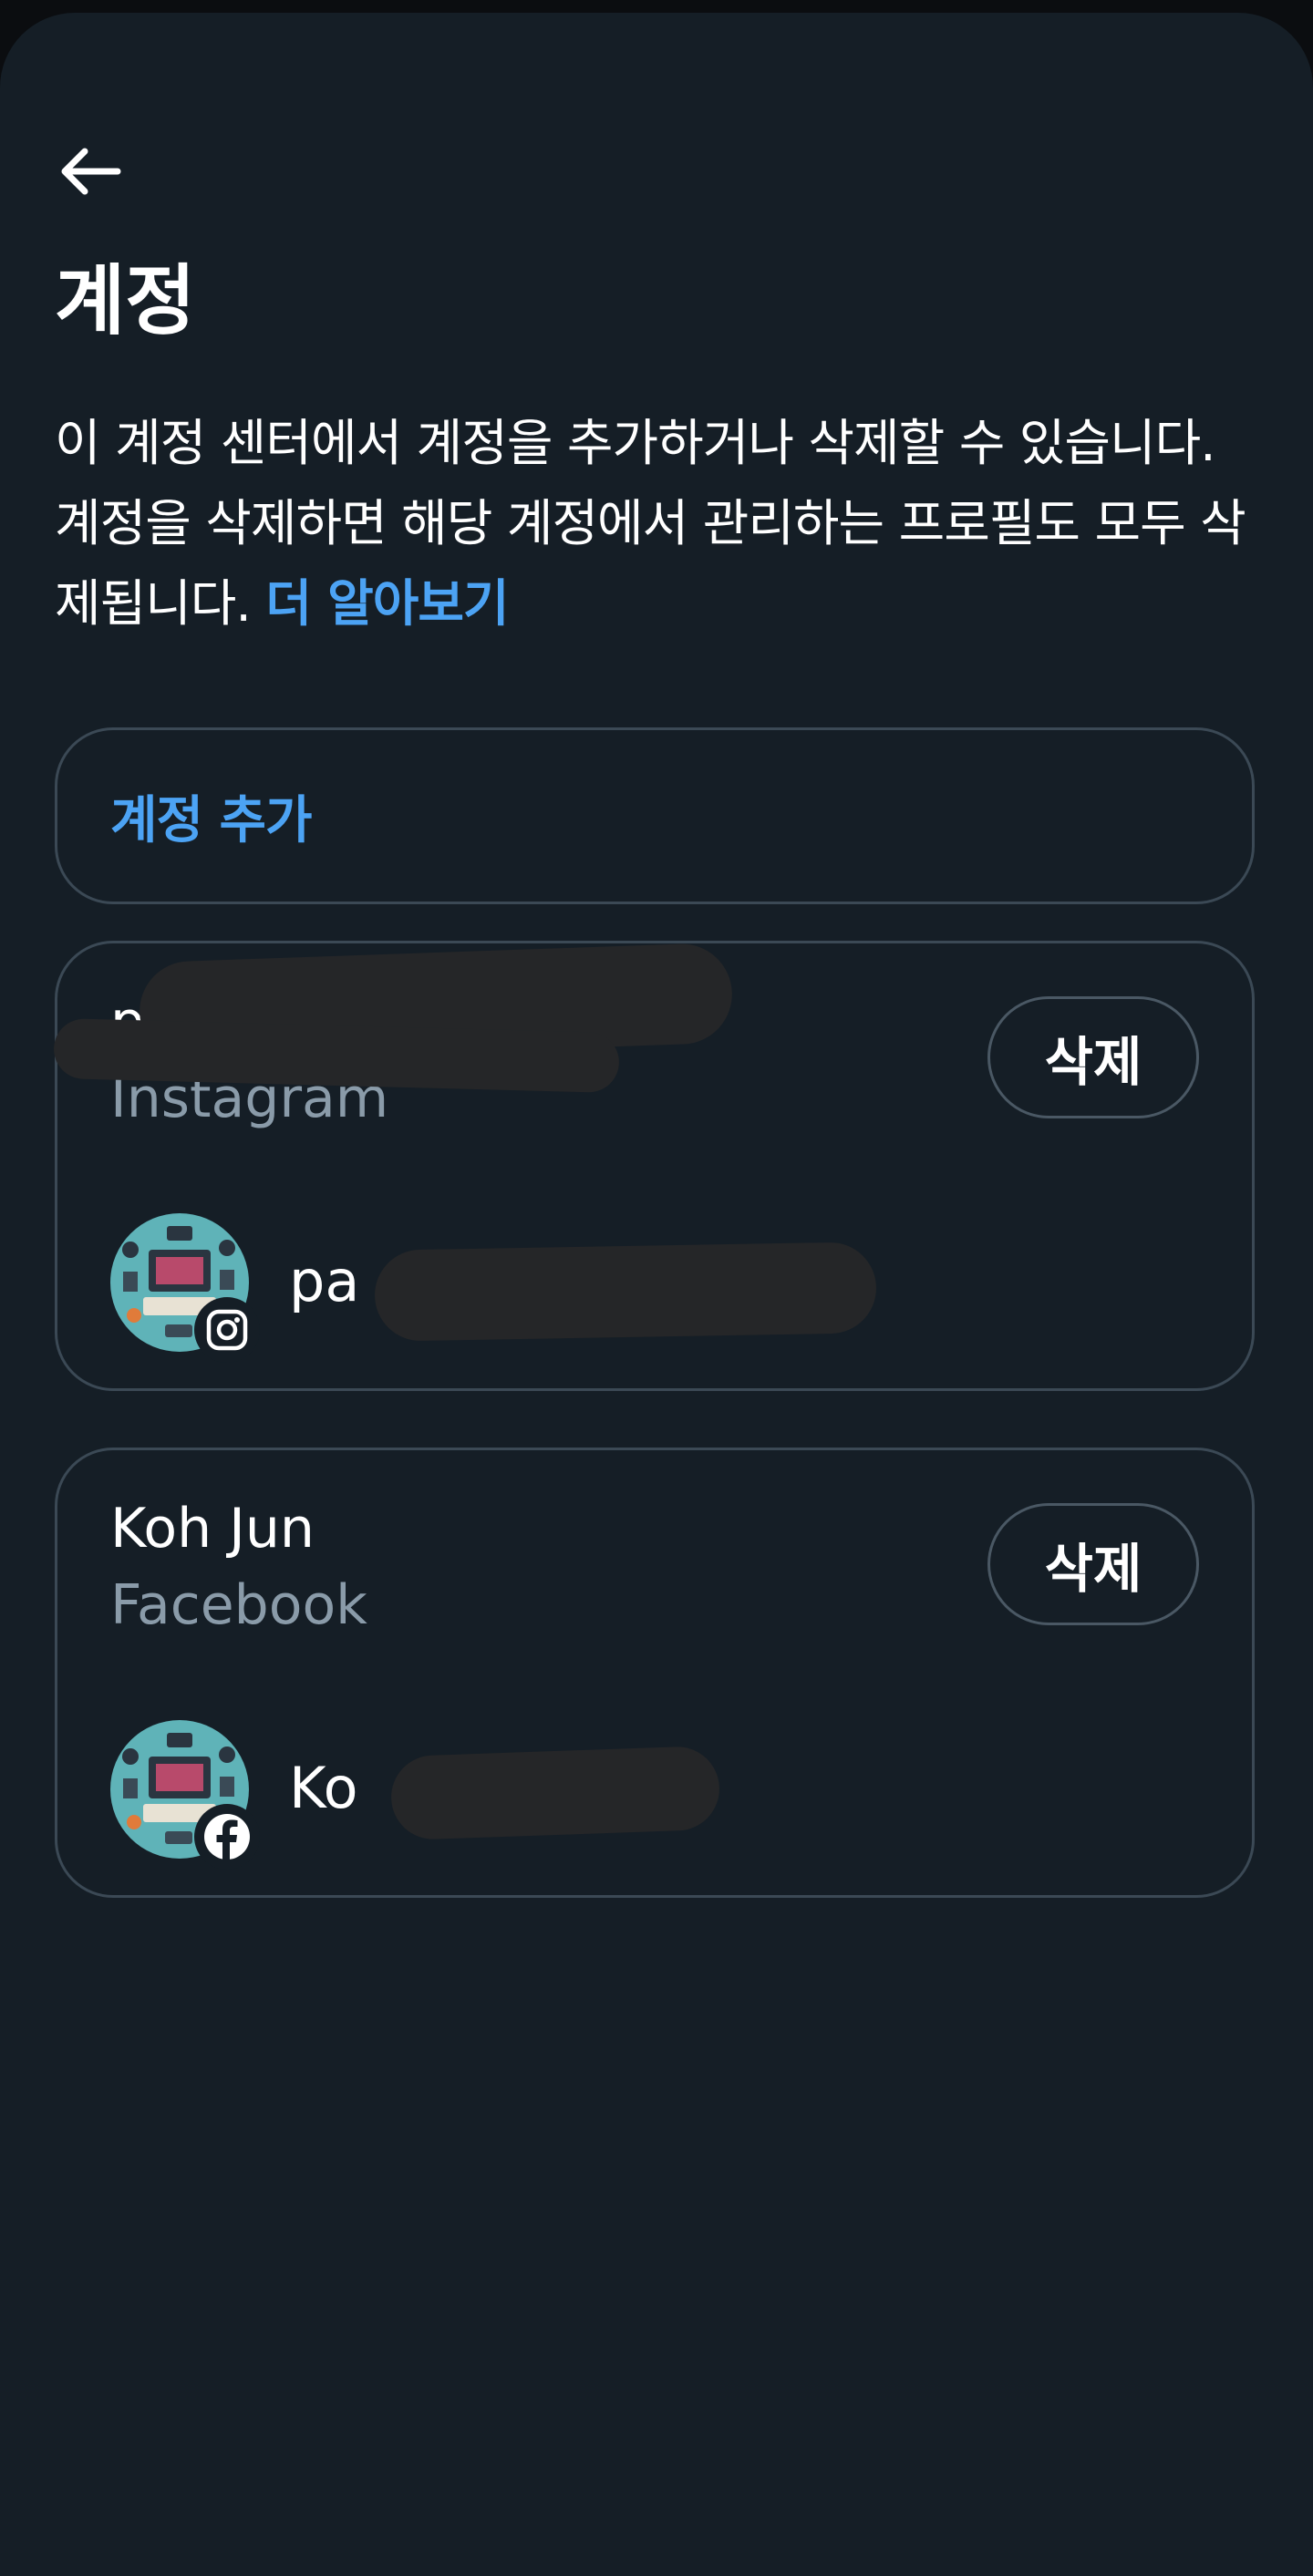 Image resolution: width=1313 pixels, height=2576 pixels. Describe the element at coordinates (227, 1330) in the screenshot. I see `instagram-icon` at that location.